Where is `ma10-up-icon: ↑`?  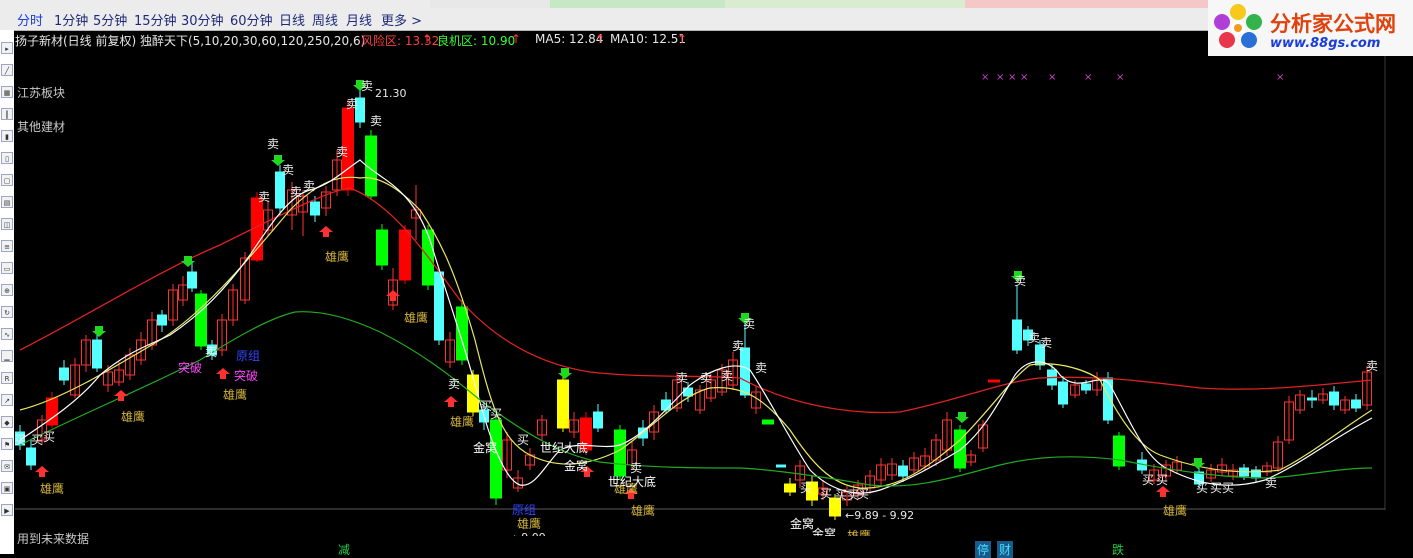 ma10-up-icon: ↑ is located at coordinates (682, 39).